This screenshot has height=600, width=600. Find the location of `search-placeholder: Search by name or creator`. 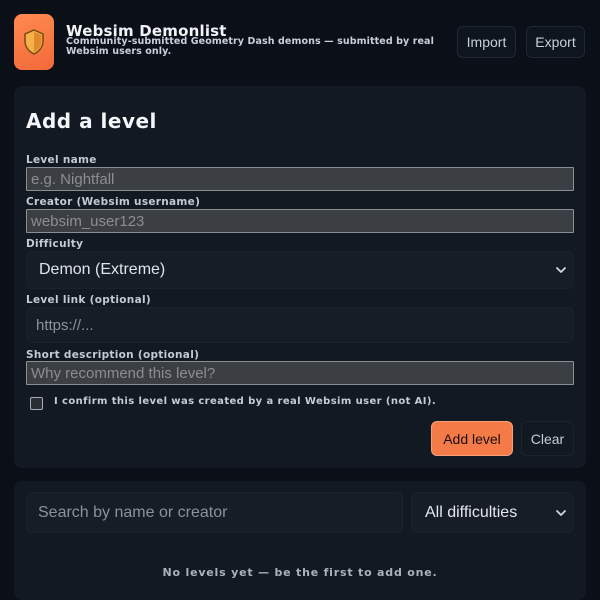

search-placeholder: Search by name or creator is located at coordinates (133, 512).